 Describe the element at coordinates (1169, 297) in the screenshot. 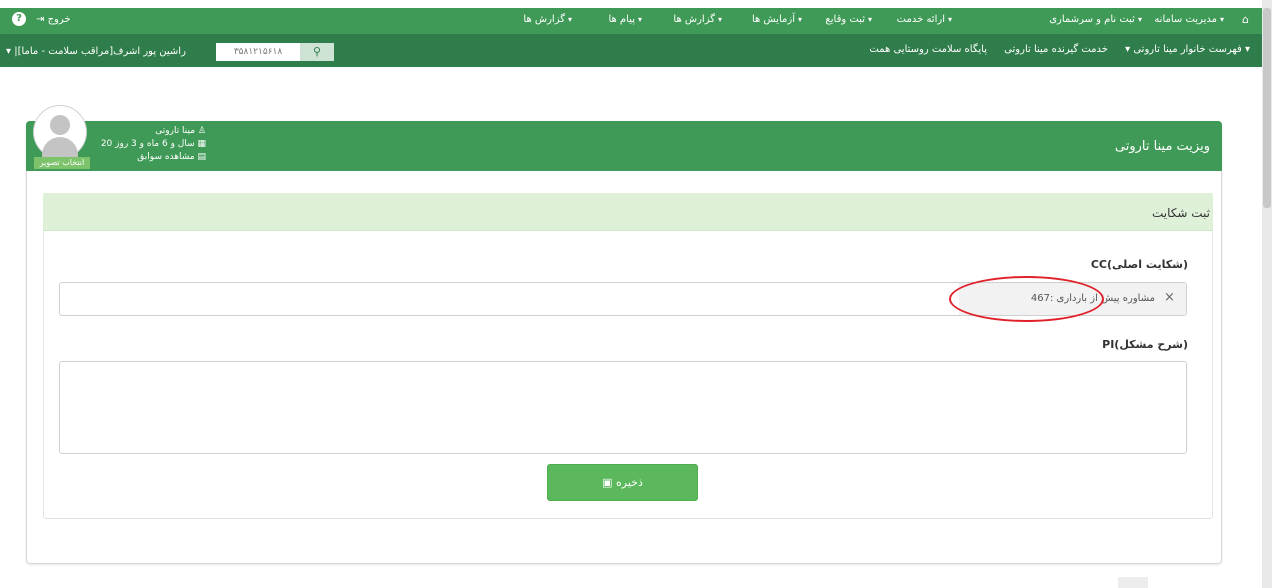

I see `close-icon: ×` at that location.